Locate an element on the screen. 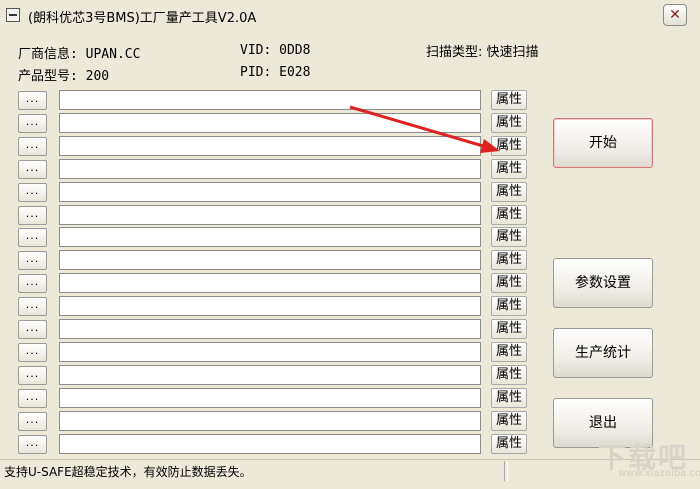 Image resolution: width=700 pixels, height=489 pixels. status-divider is located at coordinates (506, 471).